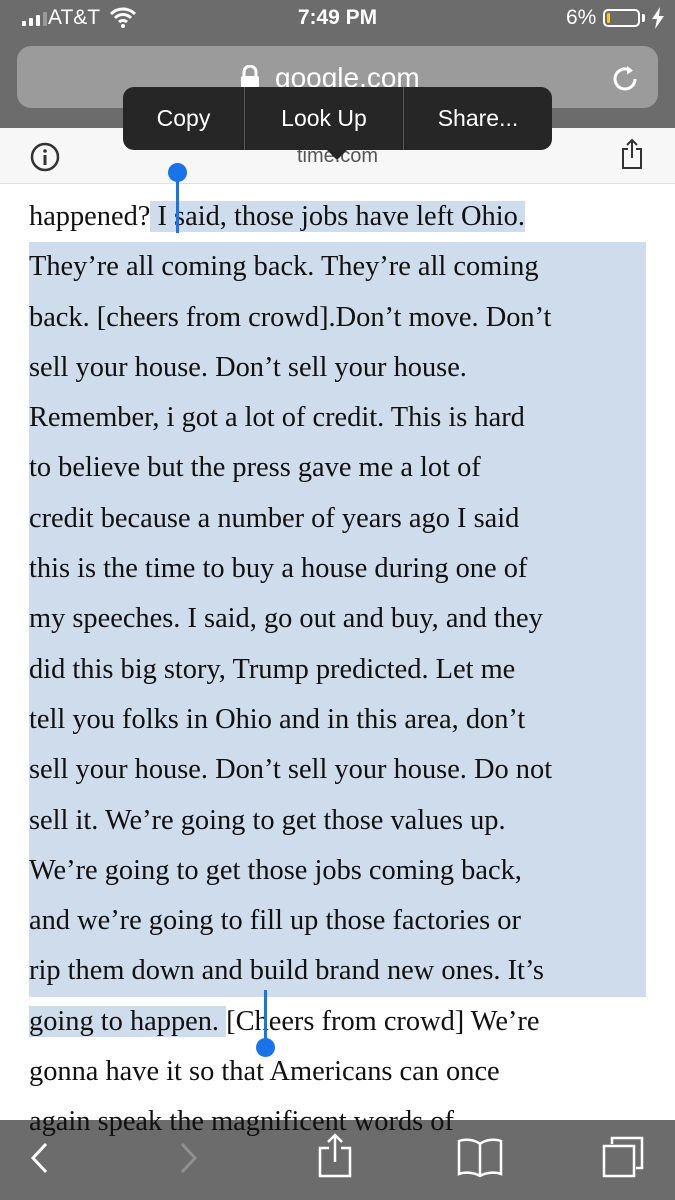 The width and height of the screenshot is (675, 1200). What do you see at coordinates (264, 1072) in the screenshot?
I see `article-text-span: gonna have it so that Americans can once` at bounding box center [264, 1072].